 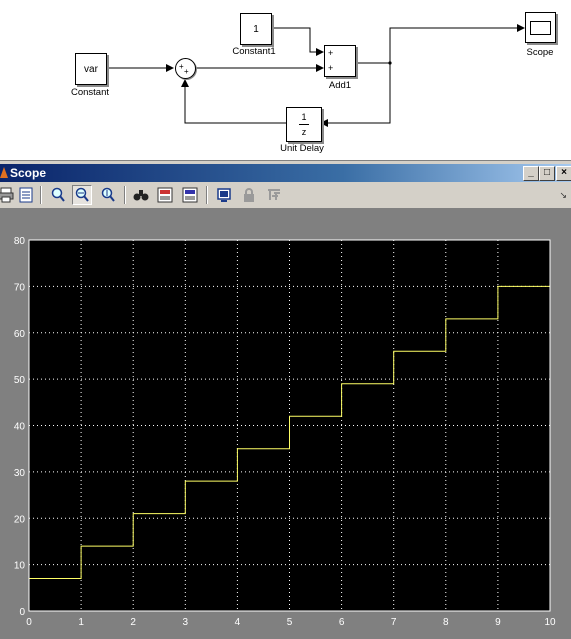 I want to click on zoom-y-icon, so click(x=108, y=195).